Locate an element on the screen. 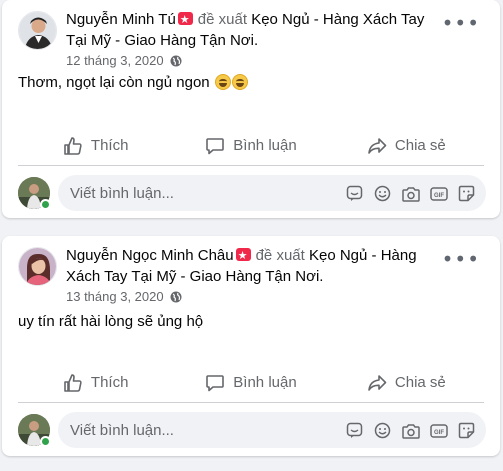  post-meta: 13 tháng 3, 2020 is located at coordinates (256, 296).